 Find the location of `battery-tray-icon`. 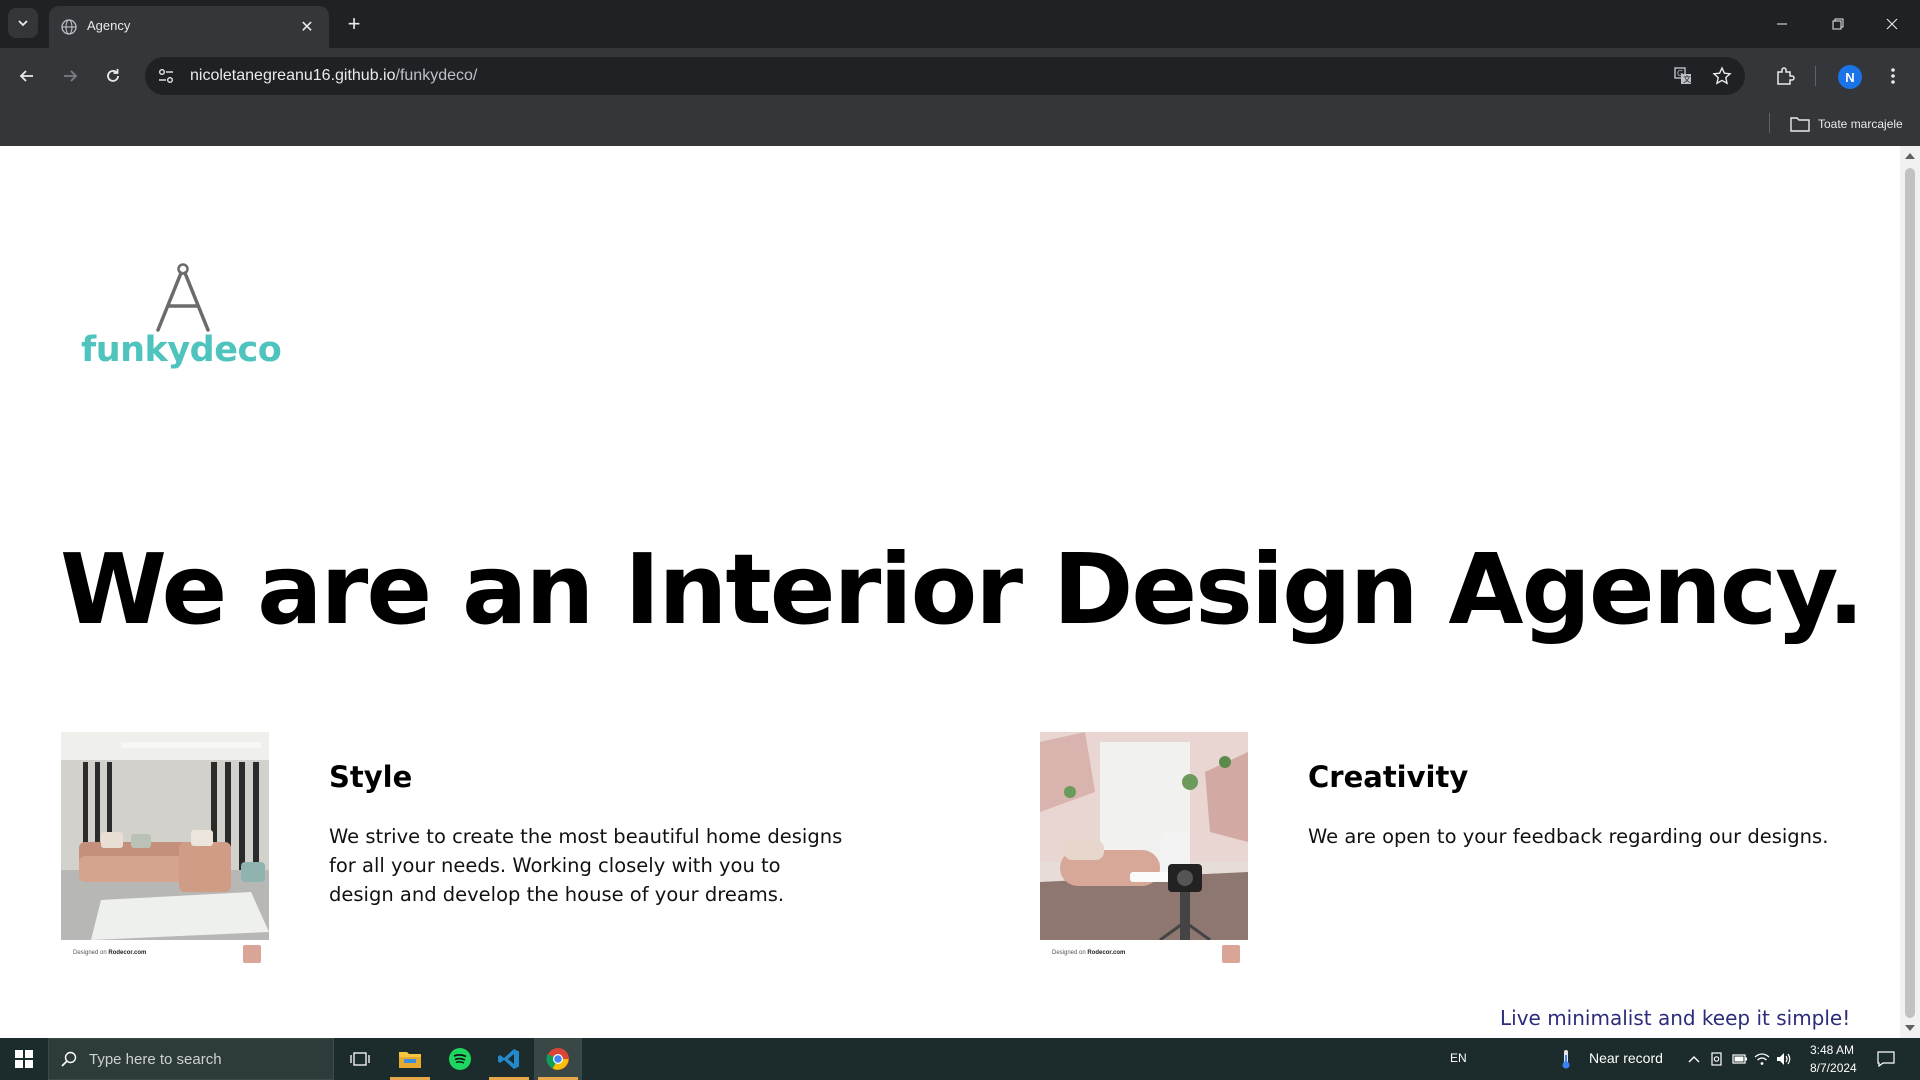

battery-tray-icon is located at coordinates (1739, 1059).